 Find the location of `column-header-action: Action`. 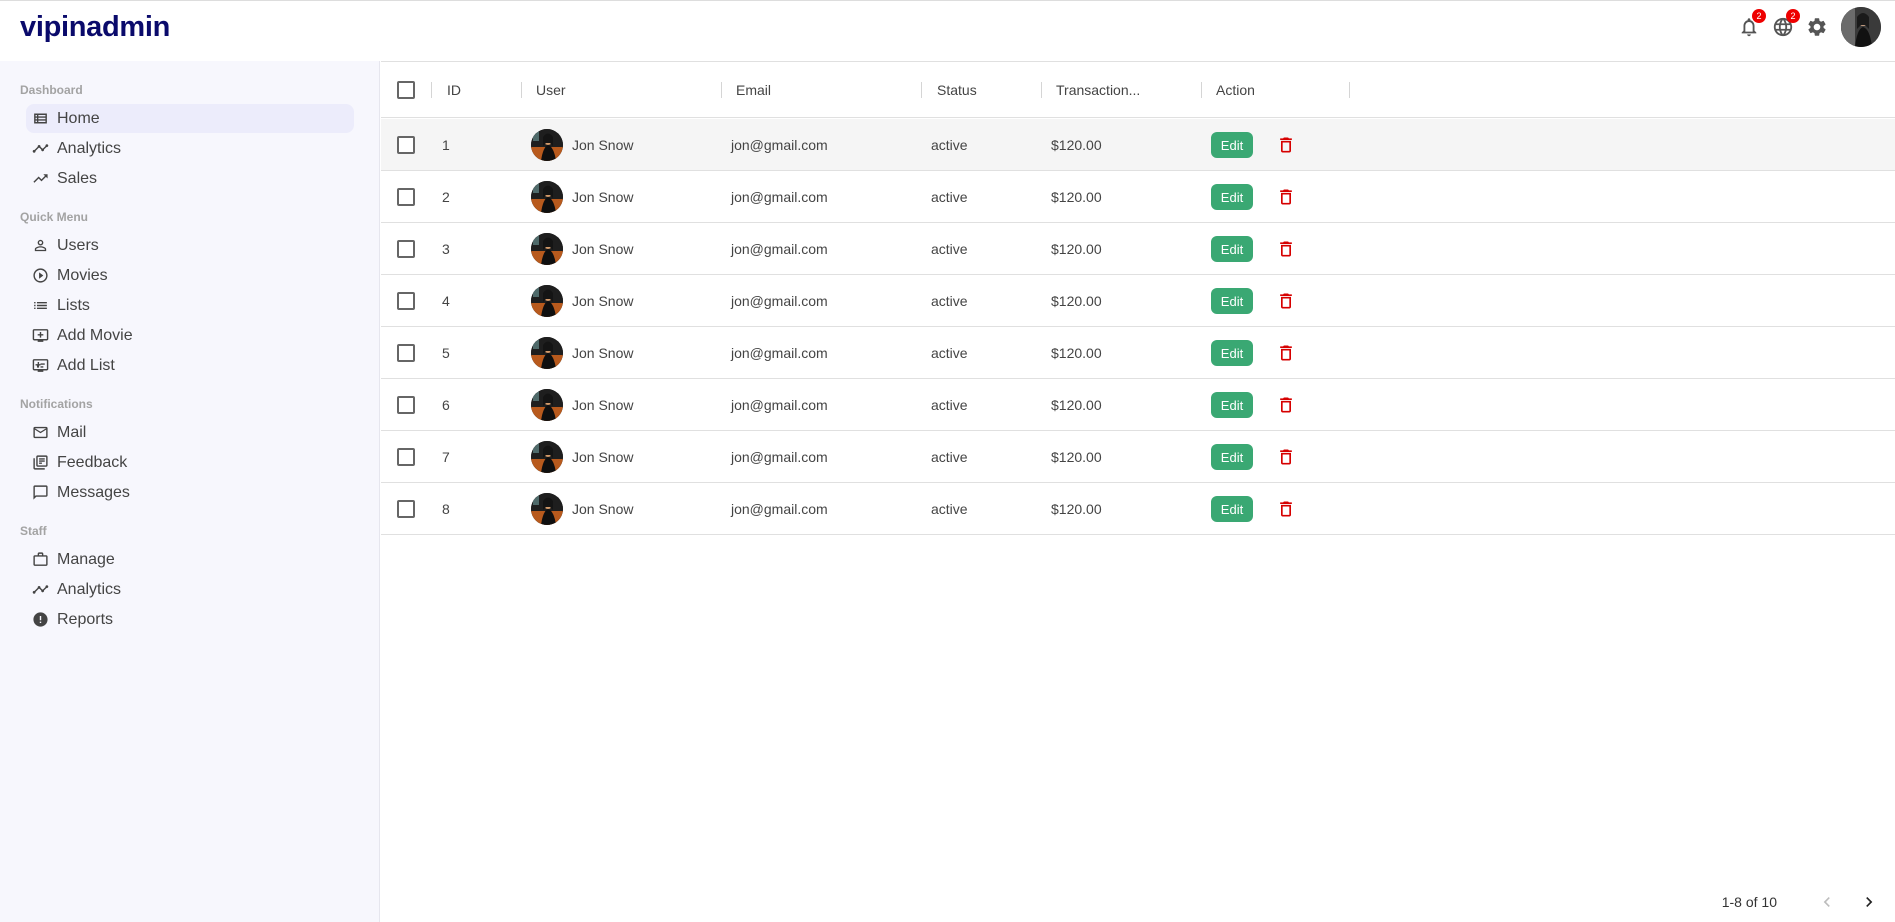

column-header-action: Action is located at coordinates (1235, 90).